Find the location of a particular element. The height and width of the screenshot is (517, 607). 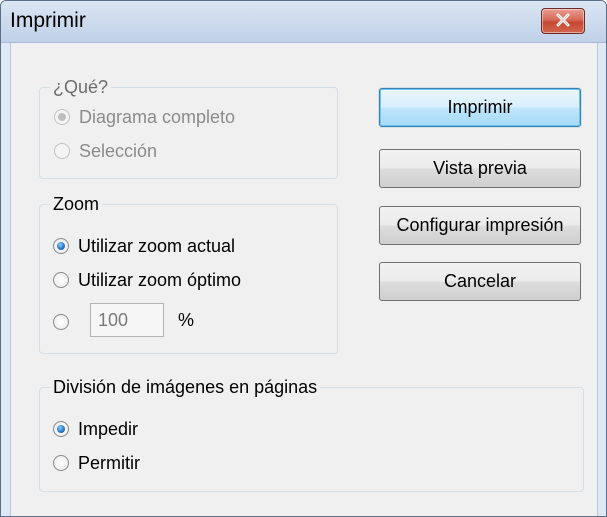

cancel-button: Cancelar is located at coordinates (480, 281).